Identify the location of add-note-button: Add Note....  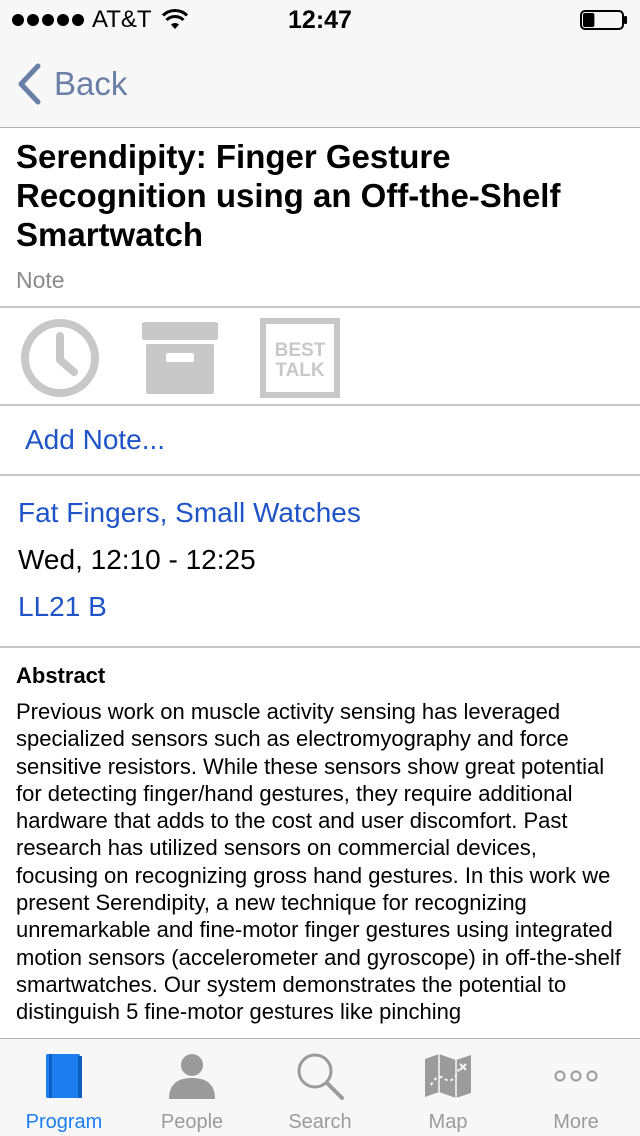
(95, 440).